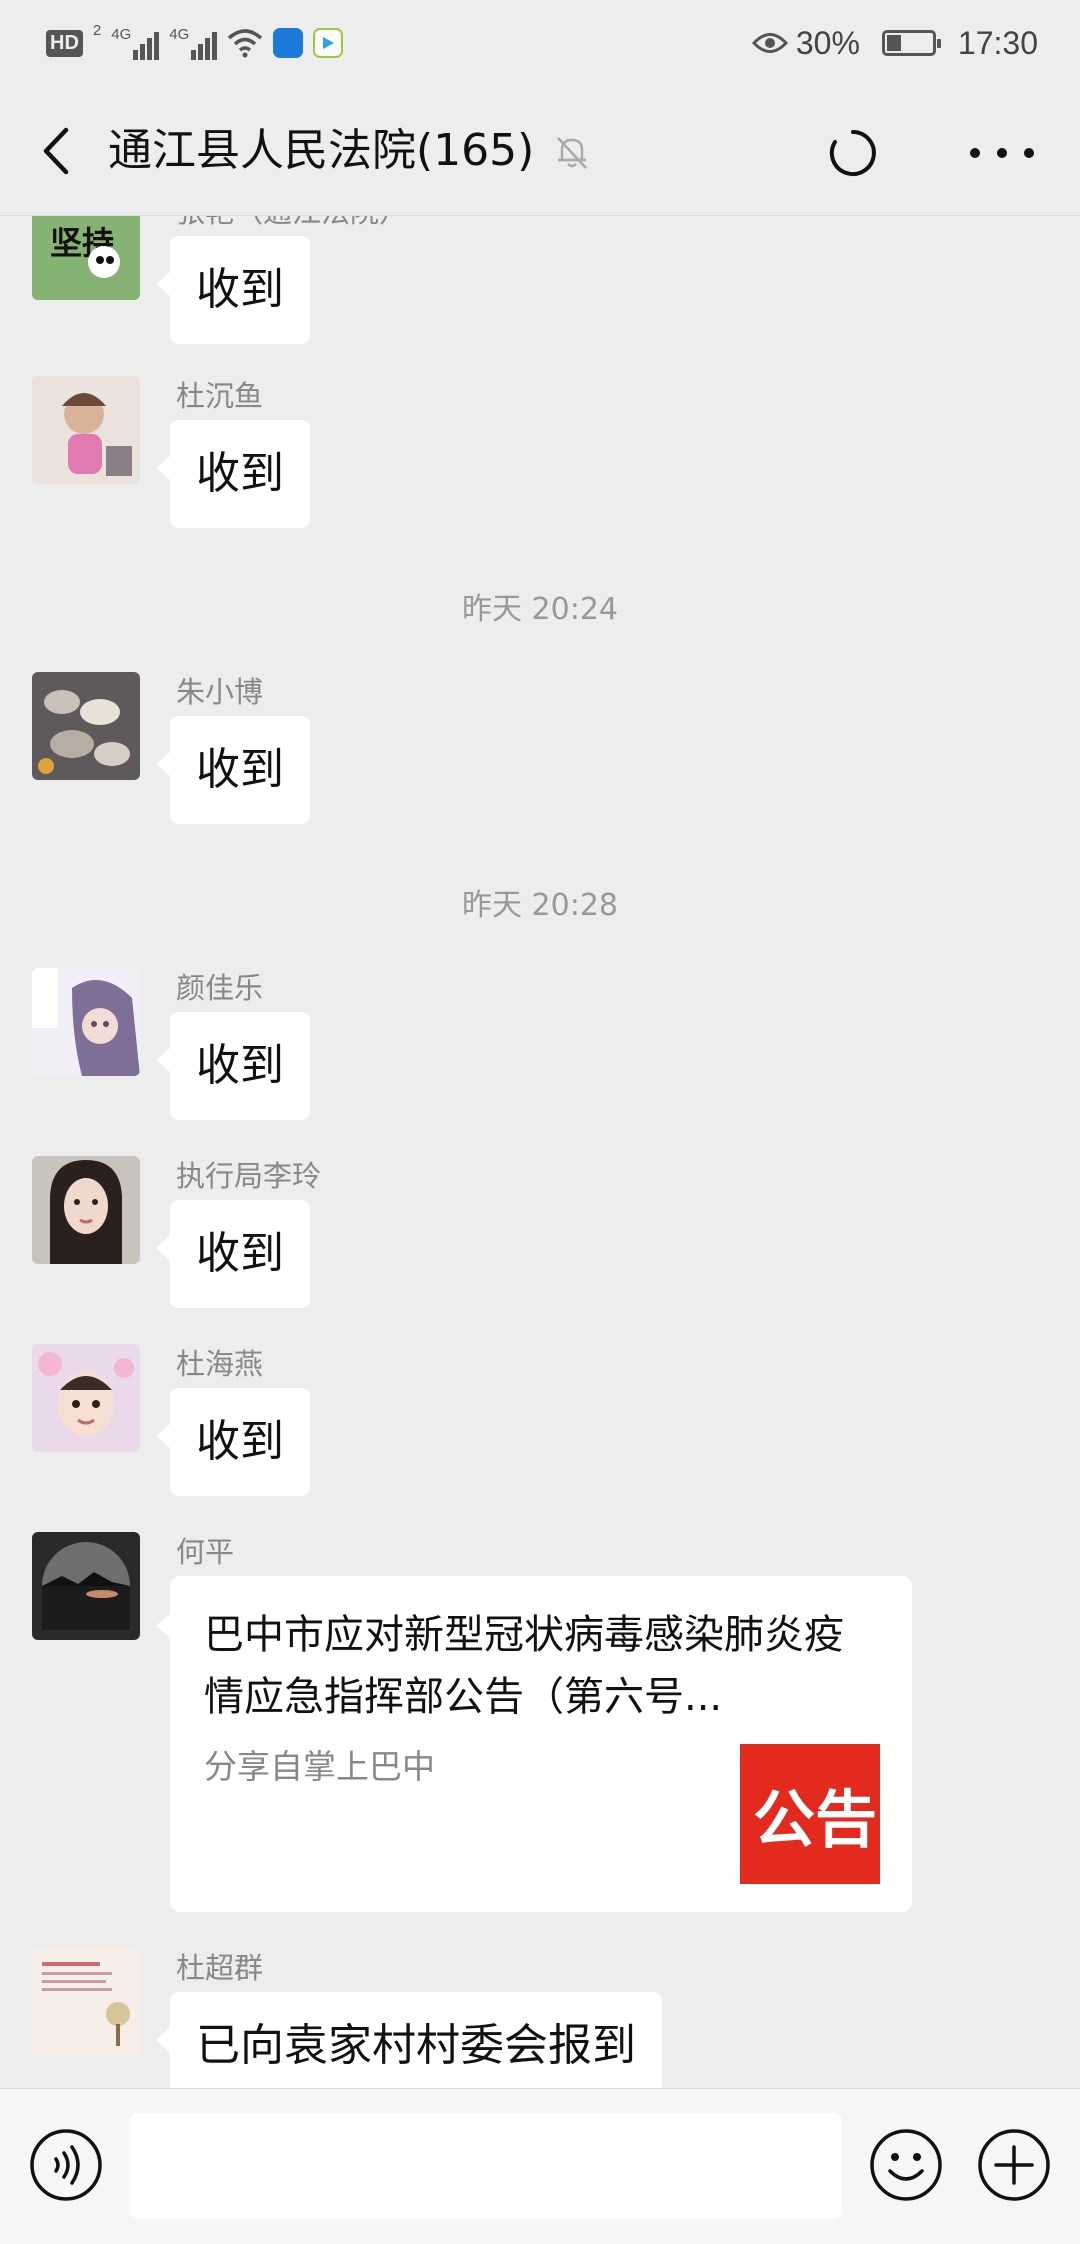  I want to click on signal-1-icon: 4G, so click(135, 43).